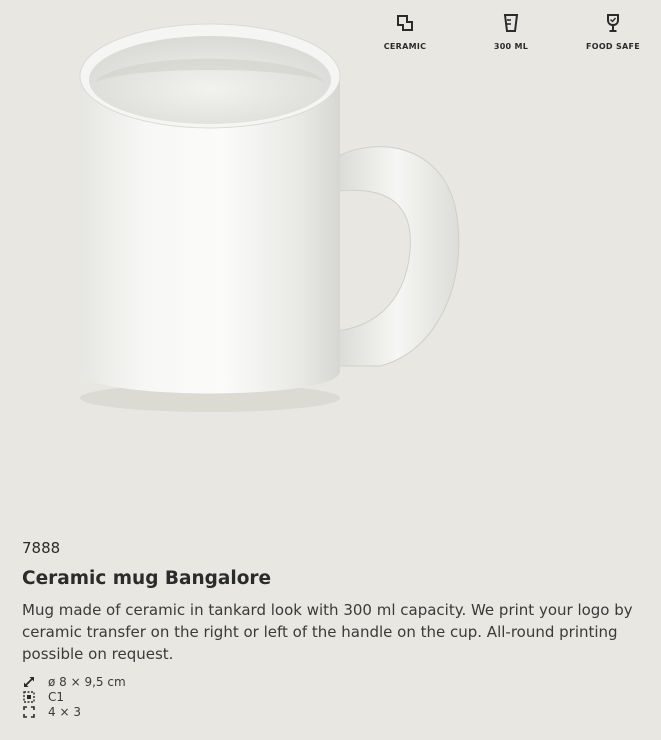  I want to click on feature-ceramic: CERAMIC, so click(405, 31).